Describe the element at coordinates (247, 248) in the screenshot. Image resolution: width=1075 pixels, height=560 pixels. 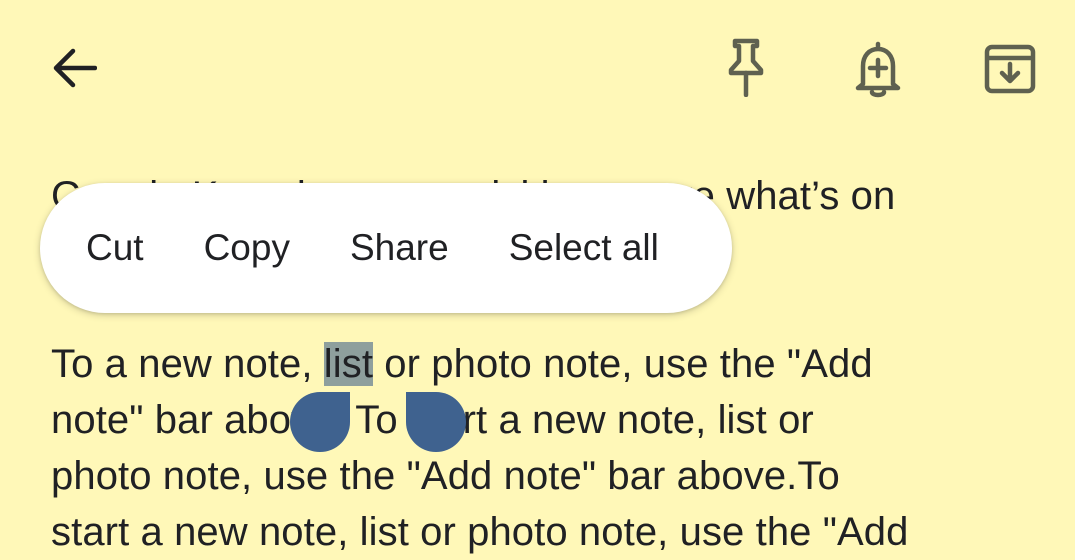
I see `copy-menu-item: Copy` at that location.